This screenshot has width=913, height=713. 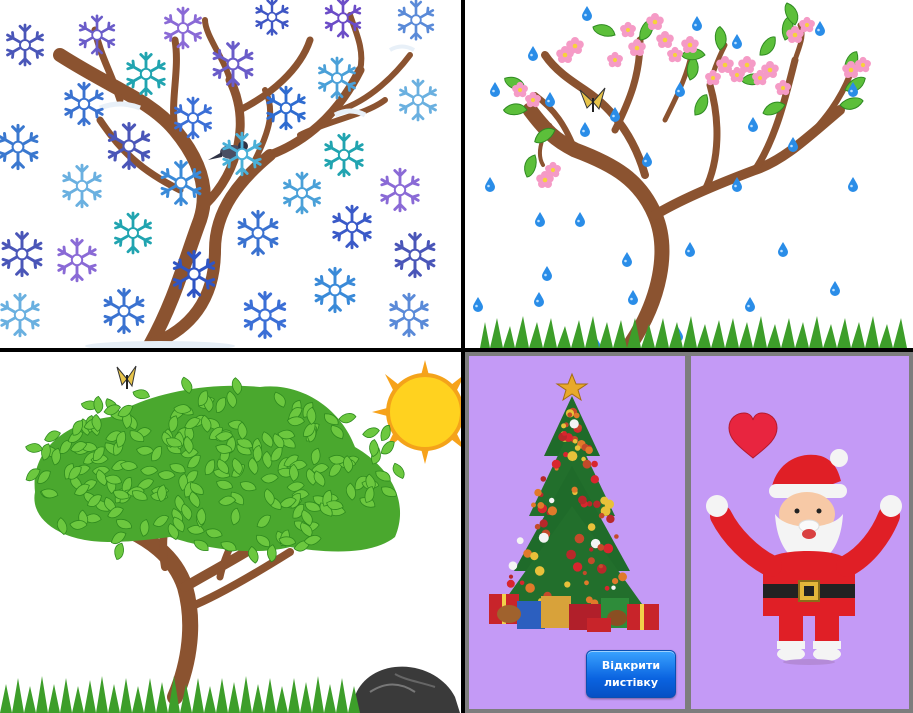 What do you see at coordinates (804, 538) in the screenshot?
I see `santa-icon` at bounding box center [804, 538].